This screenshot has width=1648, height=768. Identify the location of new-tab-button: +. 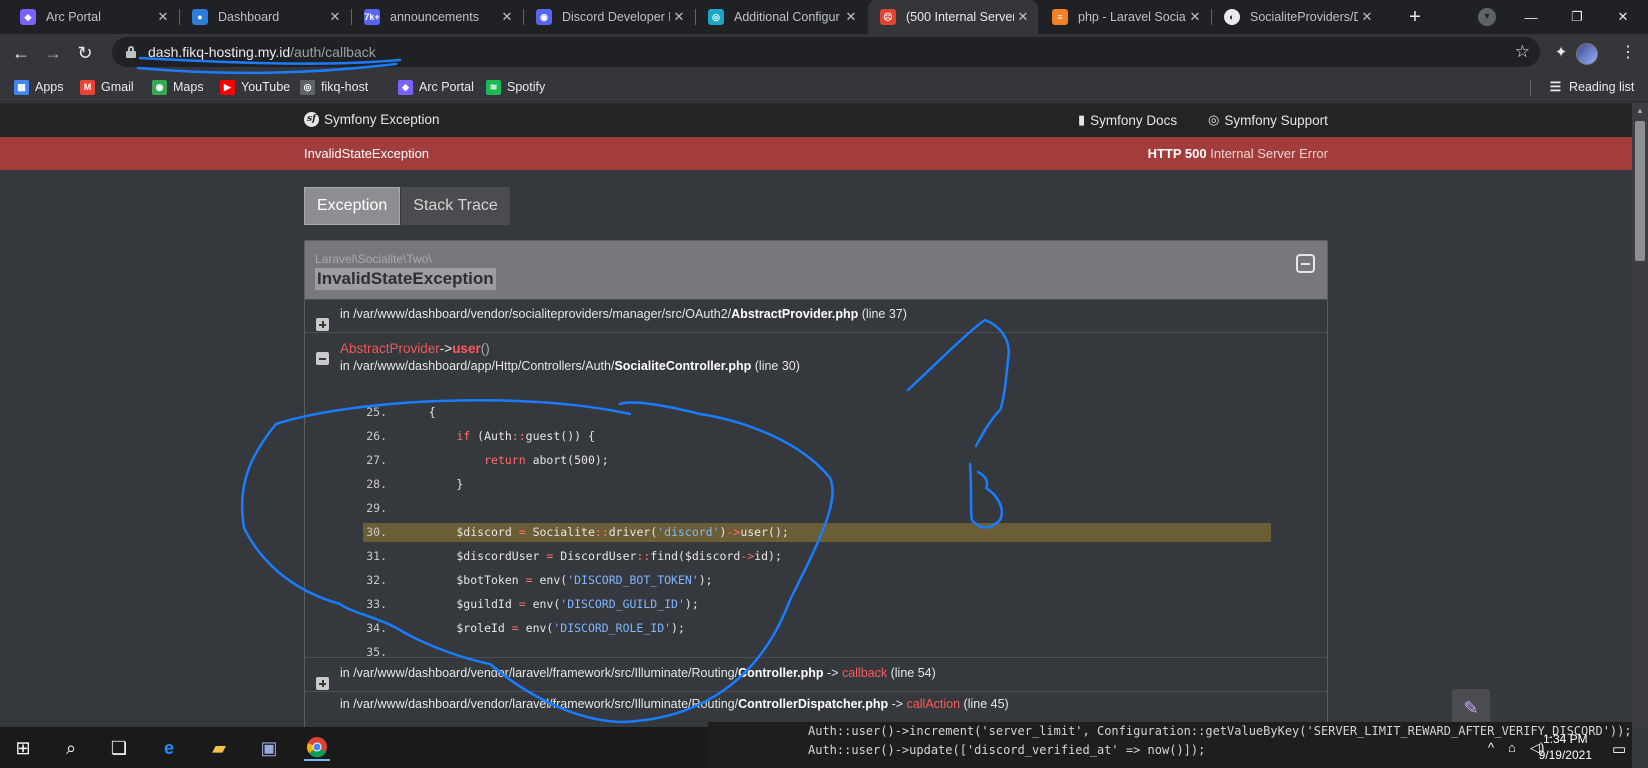
(1415, 17).